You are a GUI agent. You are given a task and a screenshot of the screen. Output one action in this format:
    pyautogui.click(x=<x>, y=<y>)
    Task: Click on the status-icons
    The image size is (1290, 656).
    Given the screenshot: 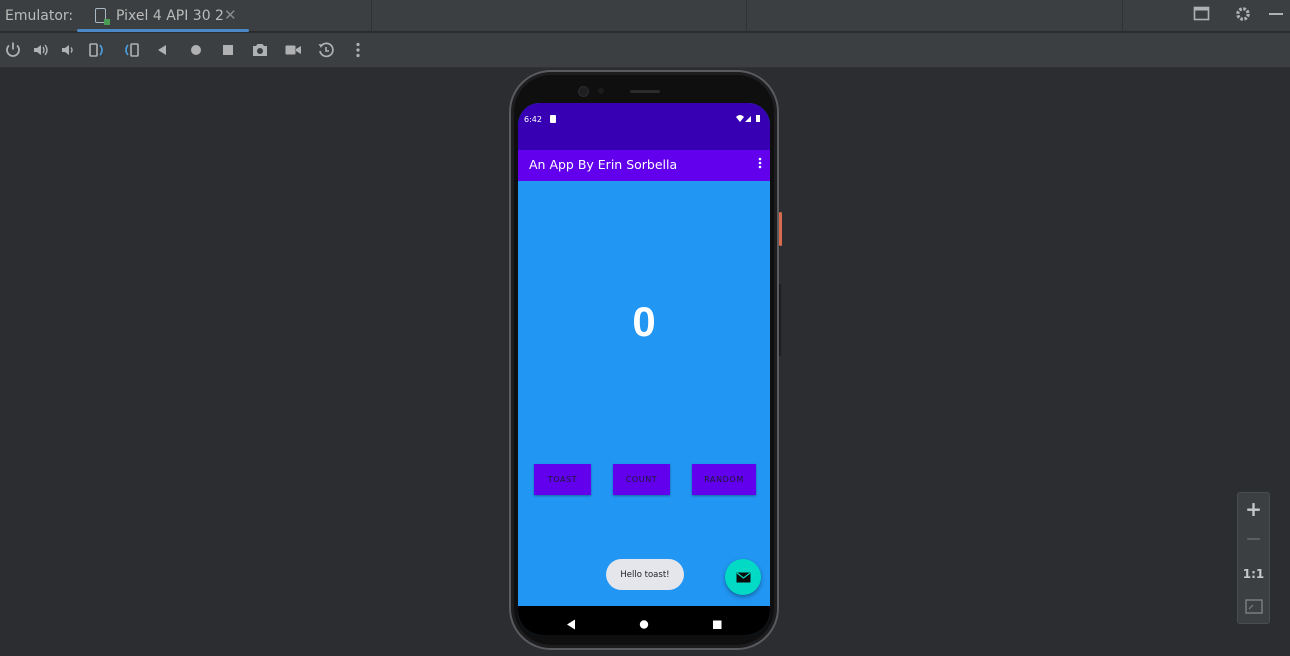 What is the action you would take?
    pyautogui.click(x=750, y=119)
    